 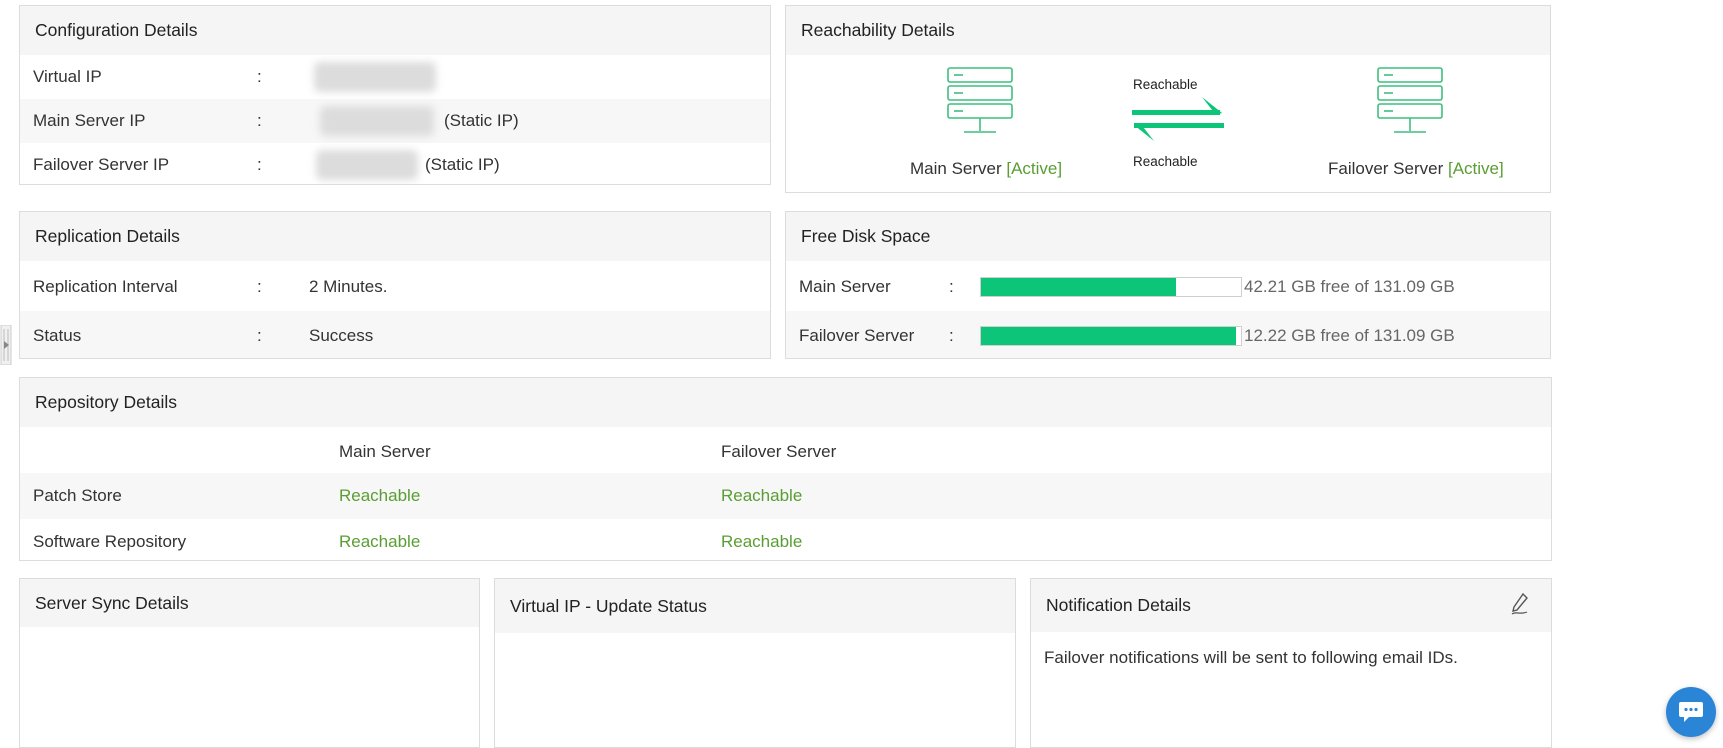 I want to click on repository-row-patch-store: Patch Store Reachable Reachable, so click(x=785, y=496).